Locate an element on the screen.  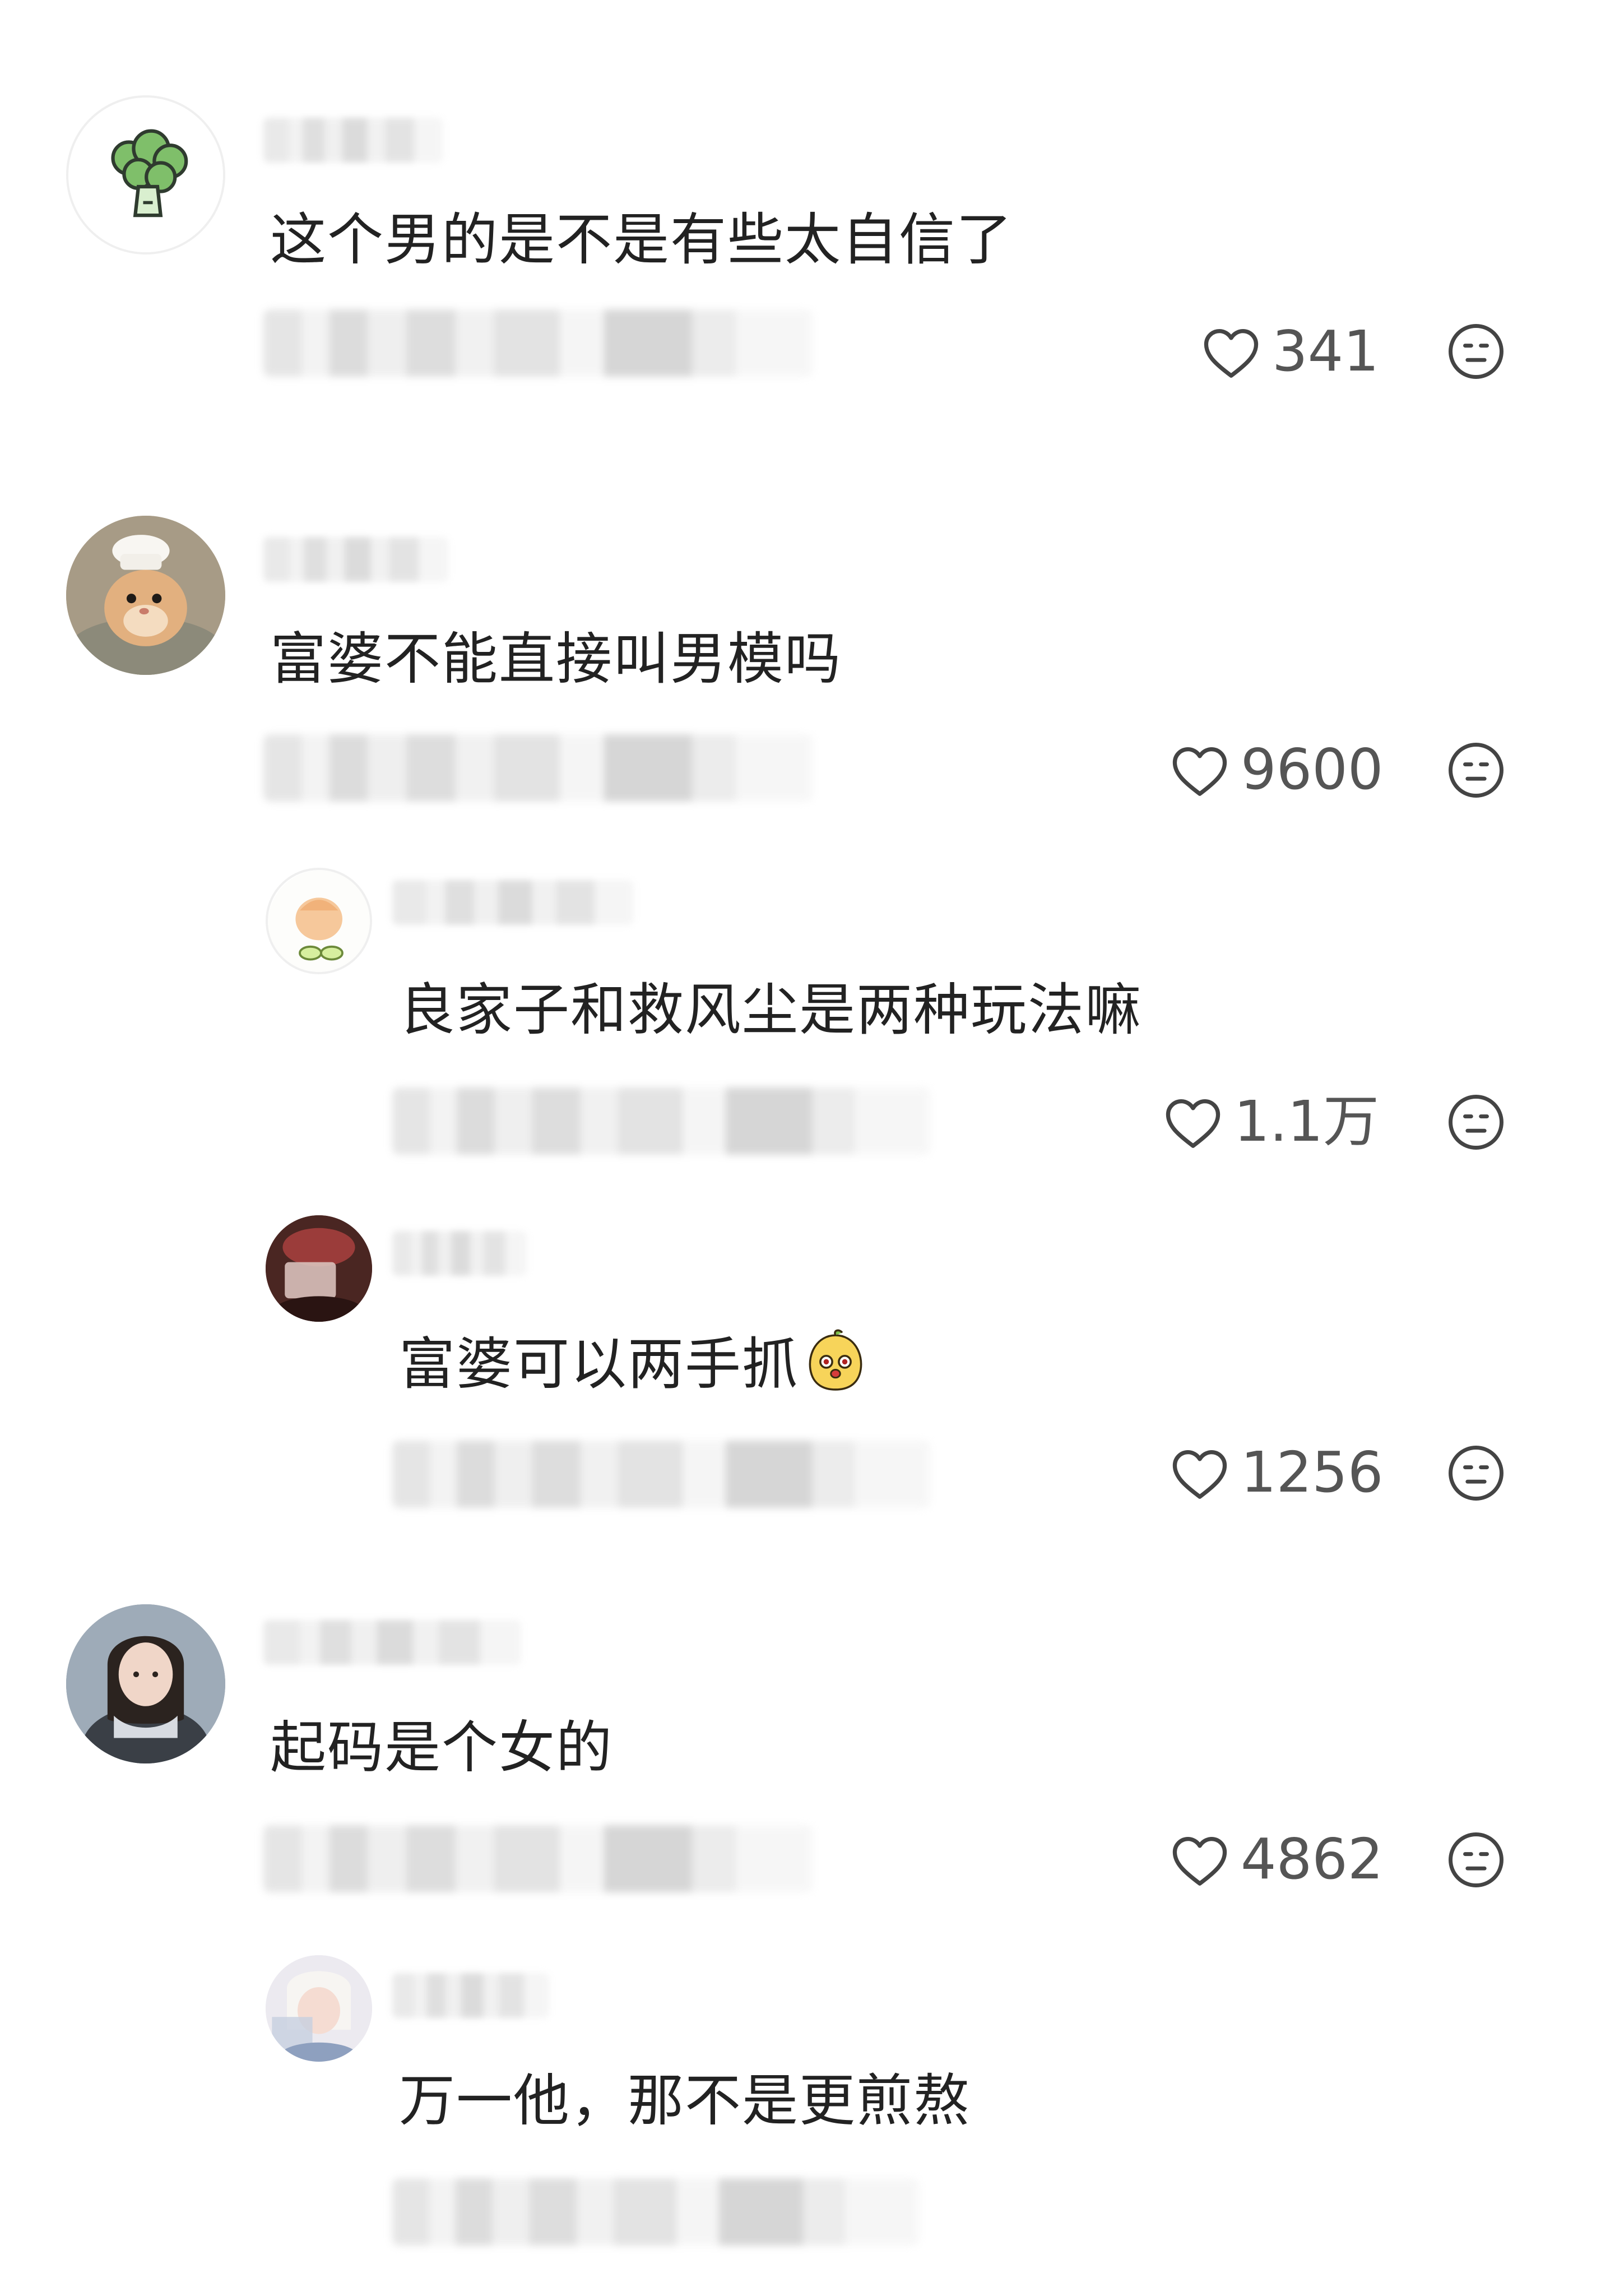
like-button: 1.1万 is located at coordinates (1271, 1121).